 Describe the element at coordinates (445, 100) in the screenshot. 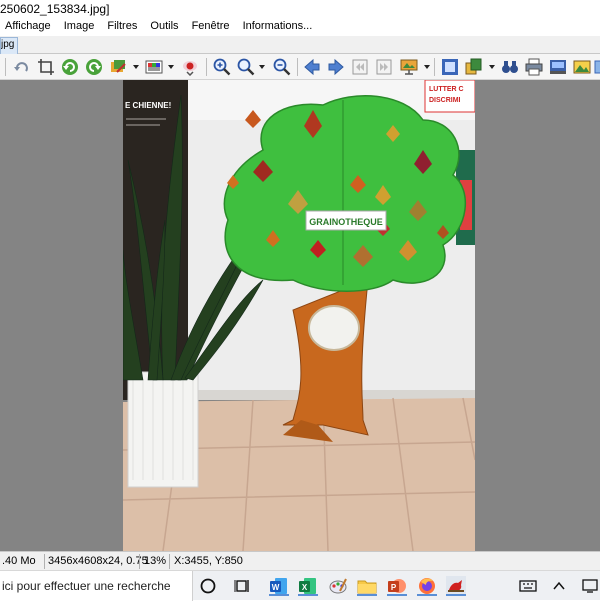

I see `poster-right-line2: DISCRIMI` at that location.